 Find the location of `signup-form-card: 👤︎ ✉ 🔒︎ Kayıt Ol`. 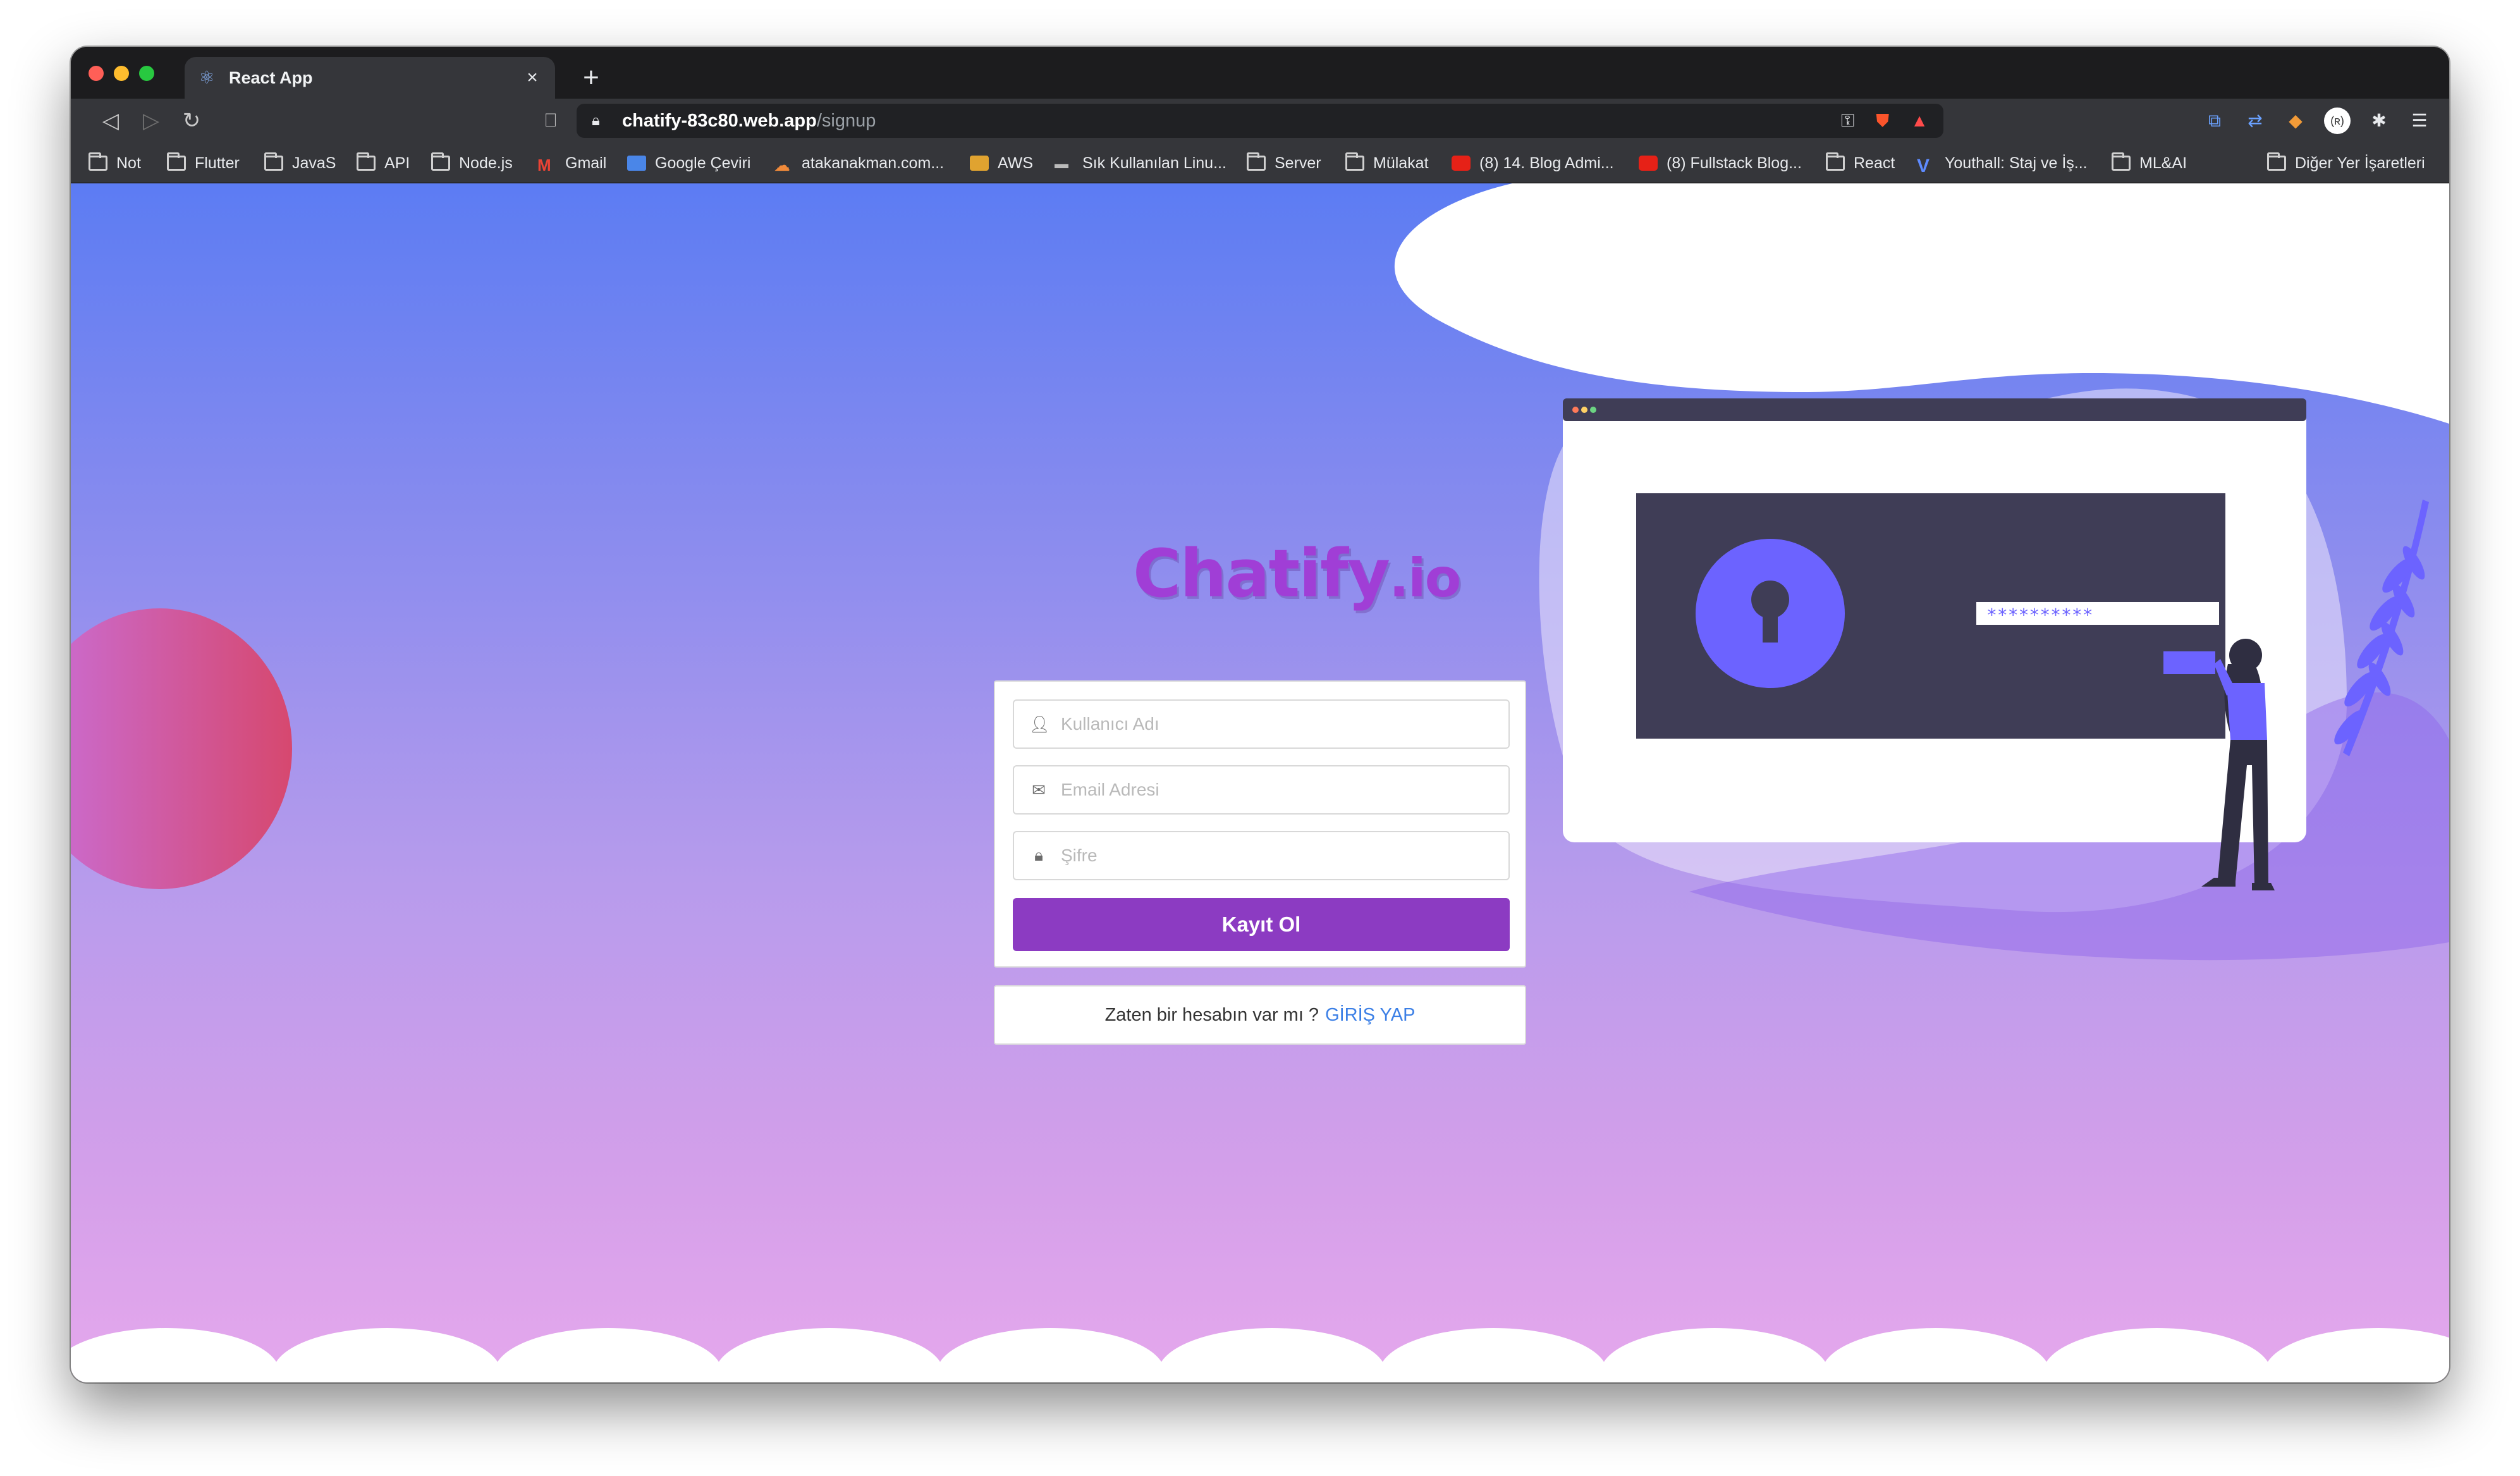

signup-form-card: 👤︎ ✉ 🔒︎ Kayıt Ol is located at coordinates (1260, 824).